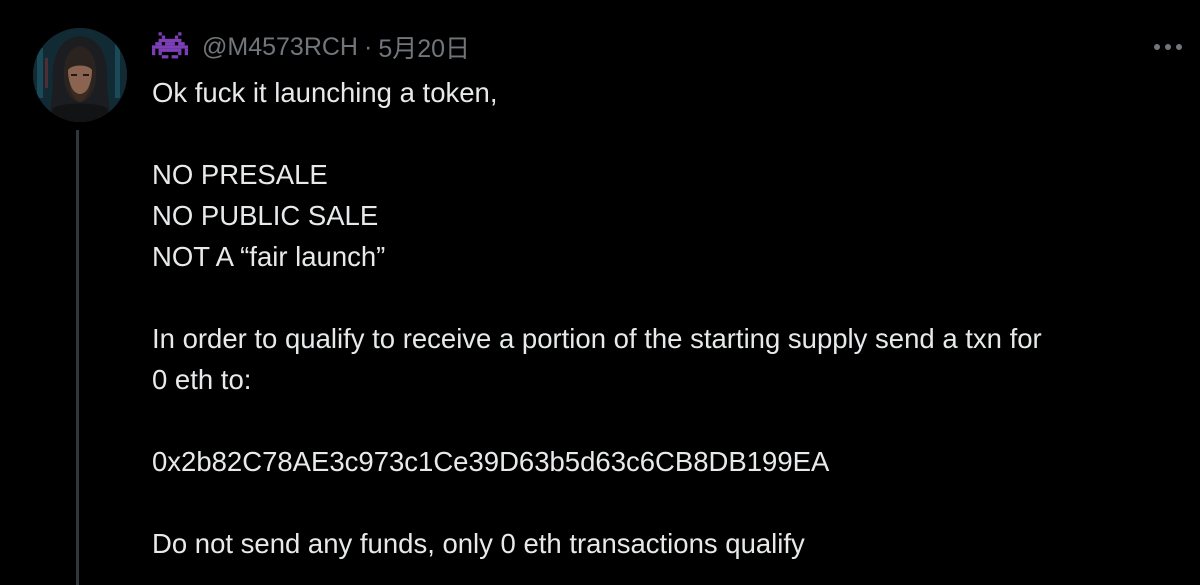 This screenshot has height=585, width=1200. I want to click on hooded-man-avatar-icon, so click(80, 75).